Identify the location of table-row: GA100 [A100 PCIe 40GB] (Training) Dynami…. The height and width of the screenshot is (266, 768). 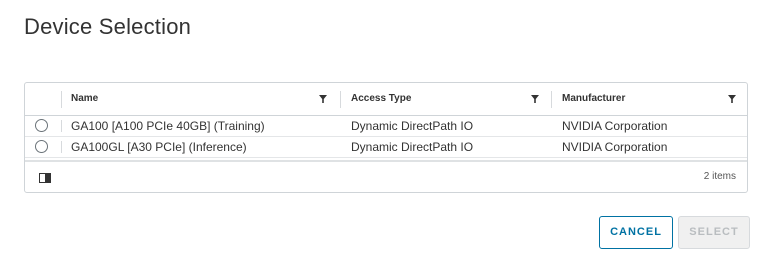
(386, 126).